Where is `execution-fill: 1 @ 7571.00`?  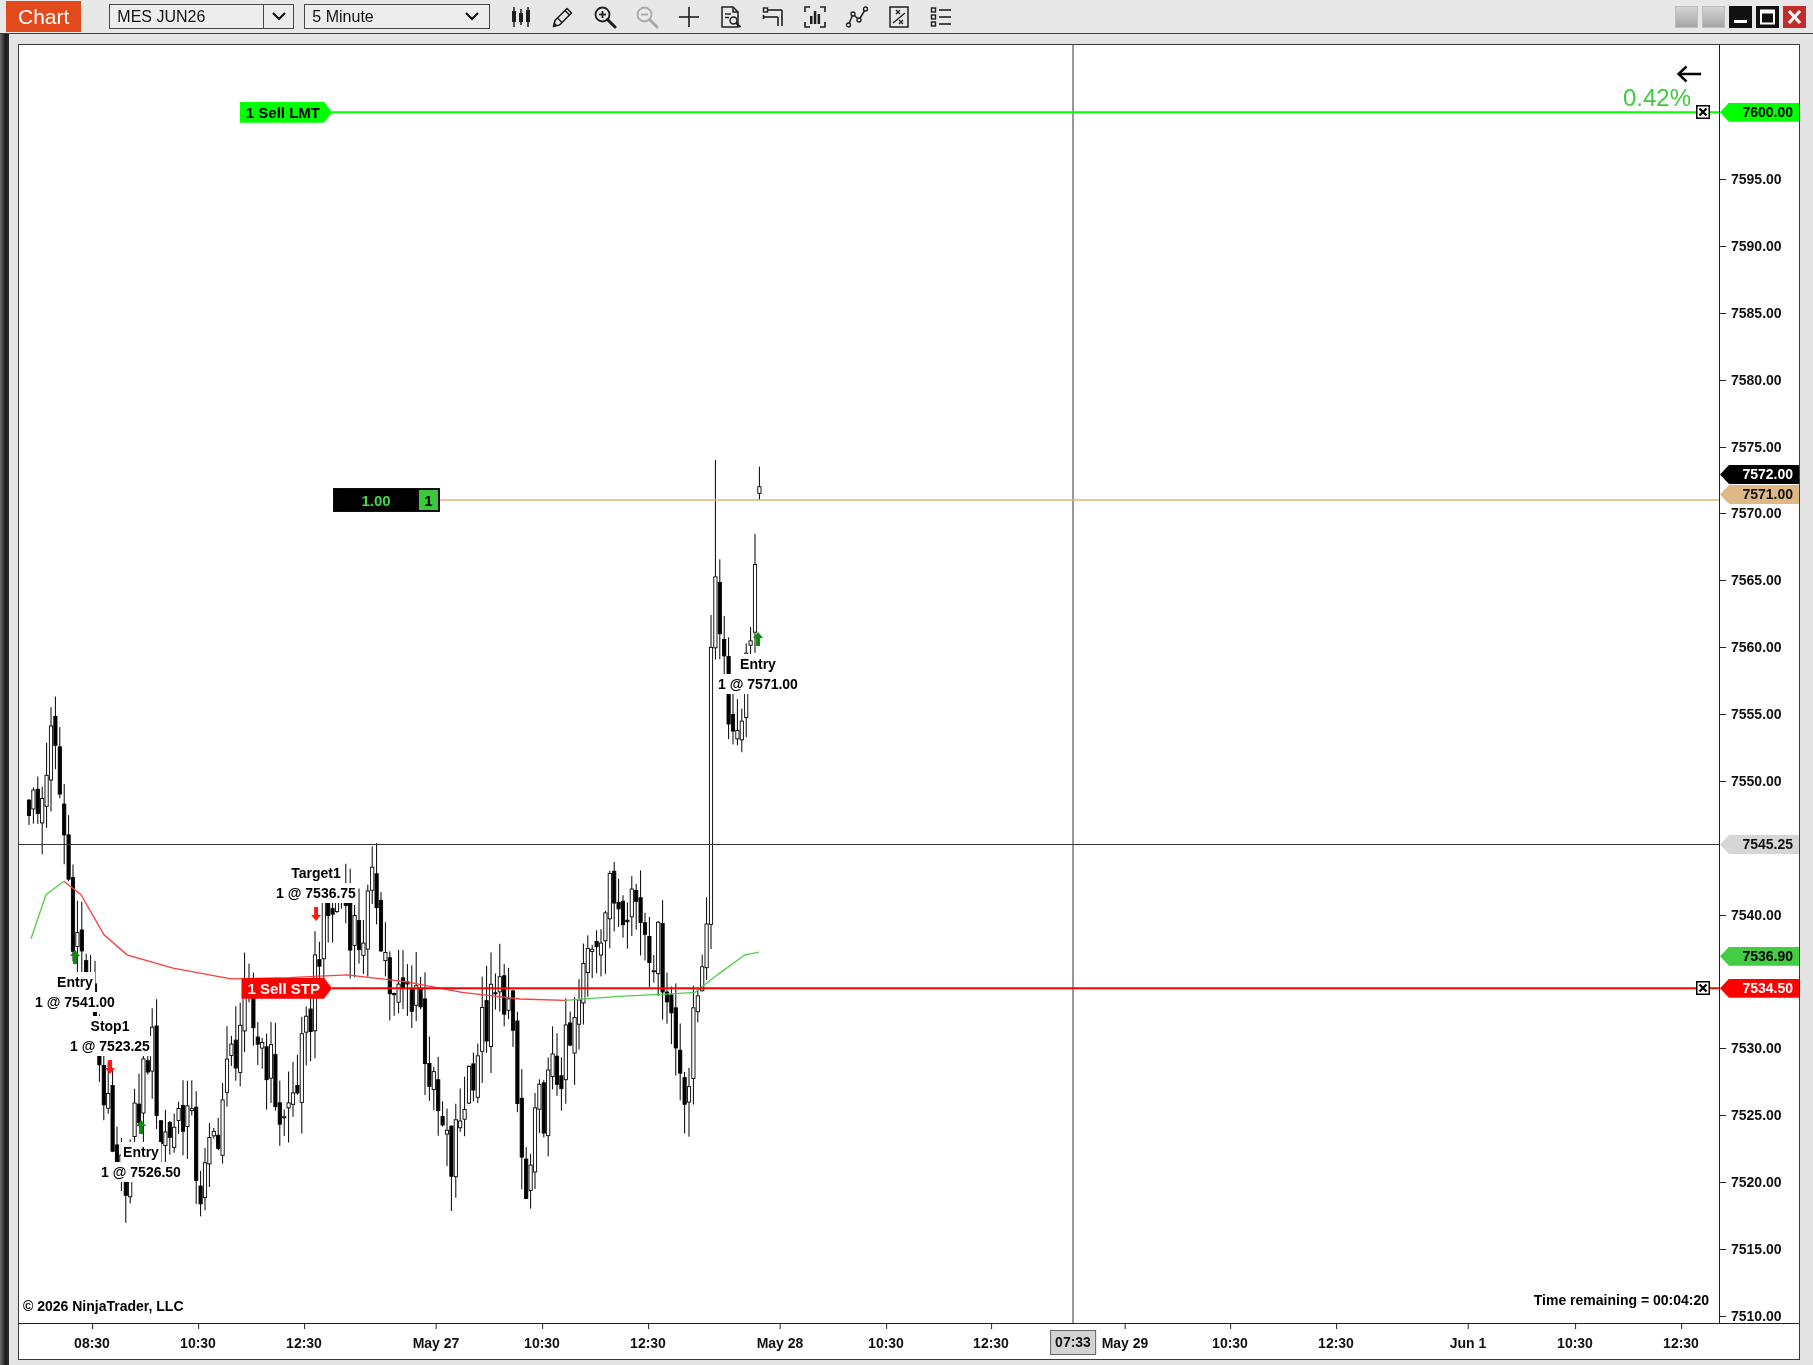
execution-fill: 1 @ 7571.00 is located at coordinates (758, 684).